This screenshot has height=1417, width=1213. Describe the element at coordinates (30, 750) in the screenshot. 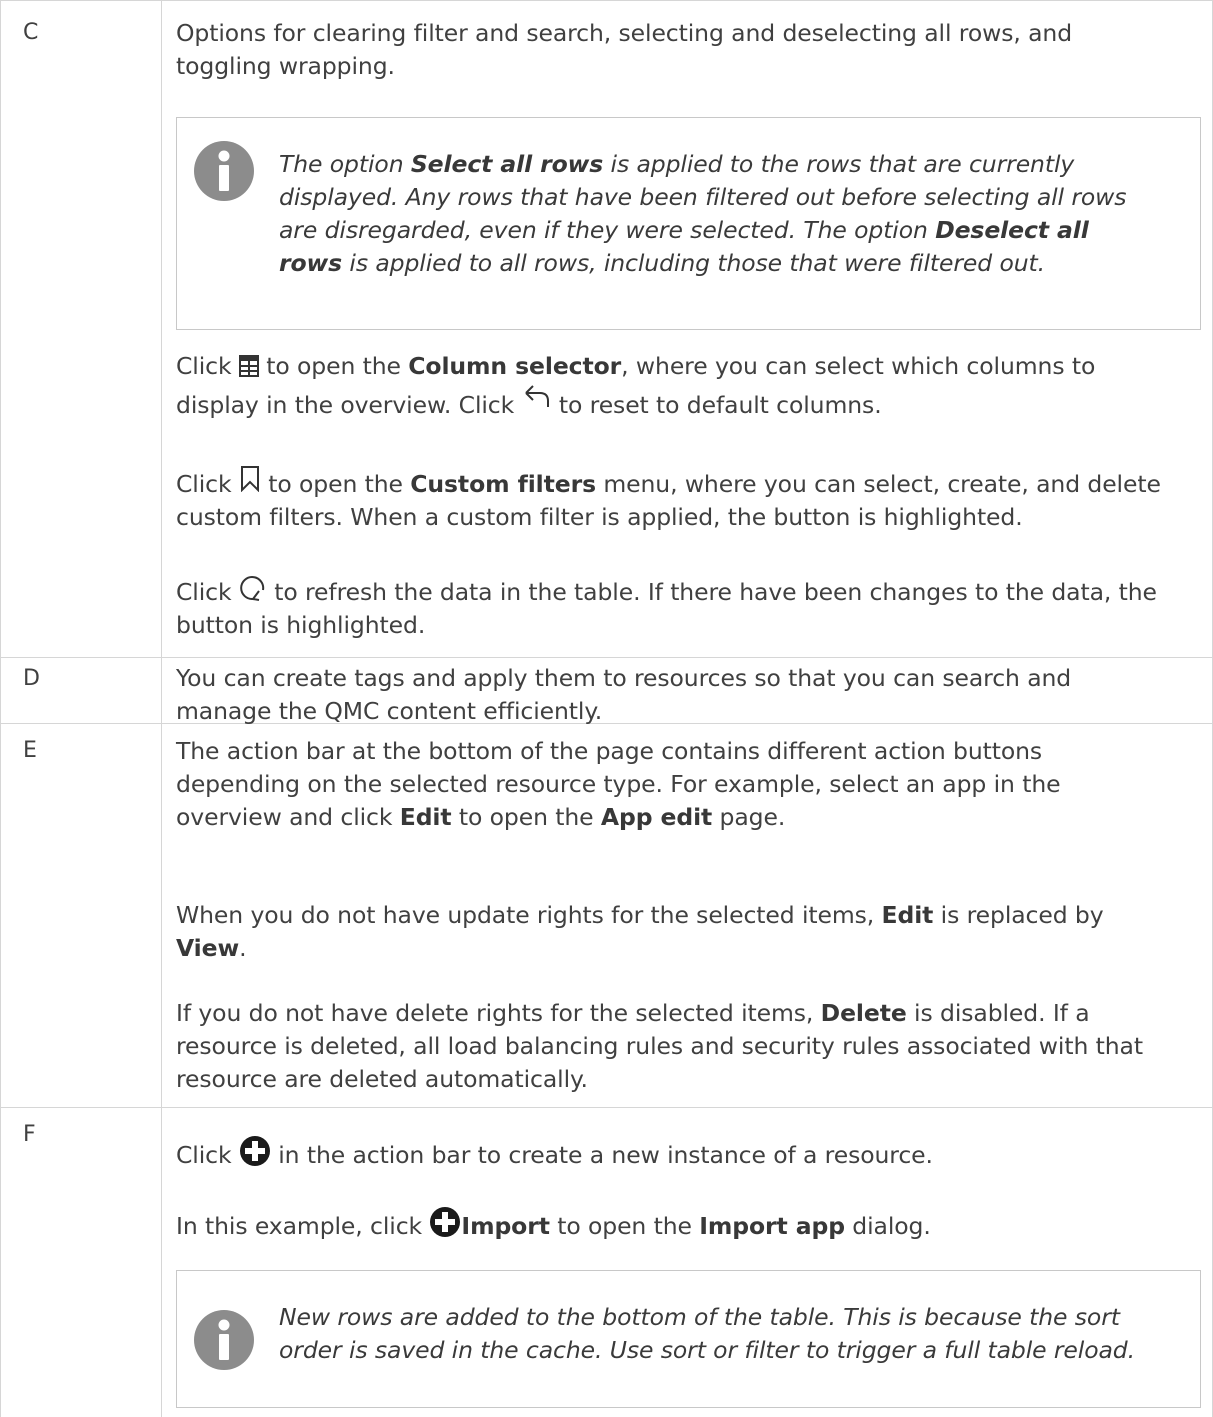

I see `row-key: E` at that location.